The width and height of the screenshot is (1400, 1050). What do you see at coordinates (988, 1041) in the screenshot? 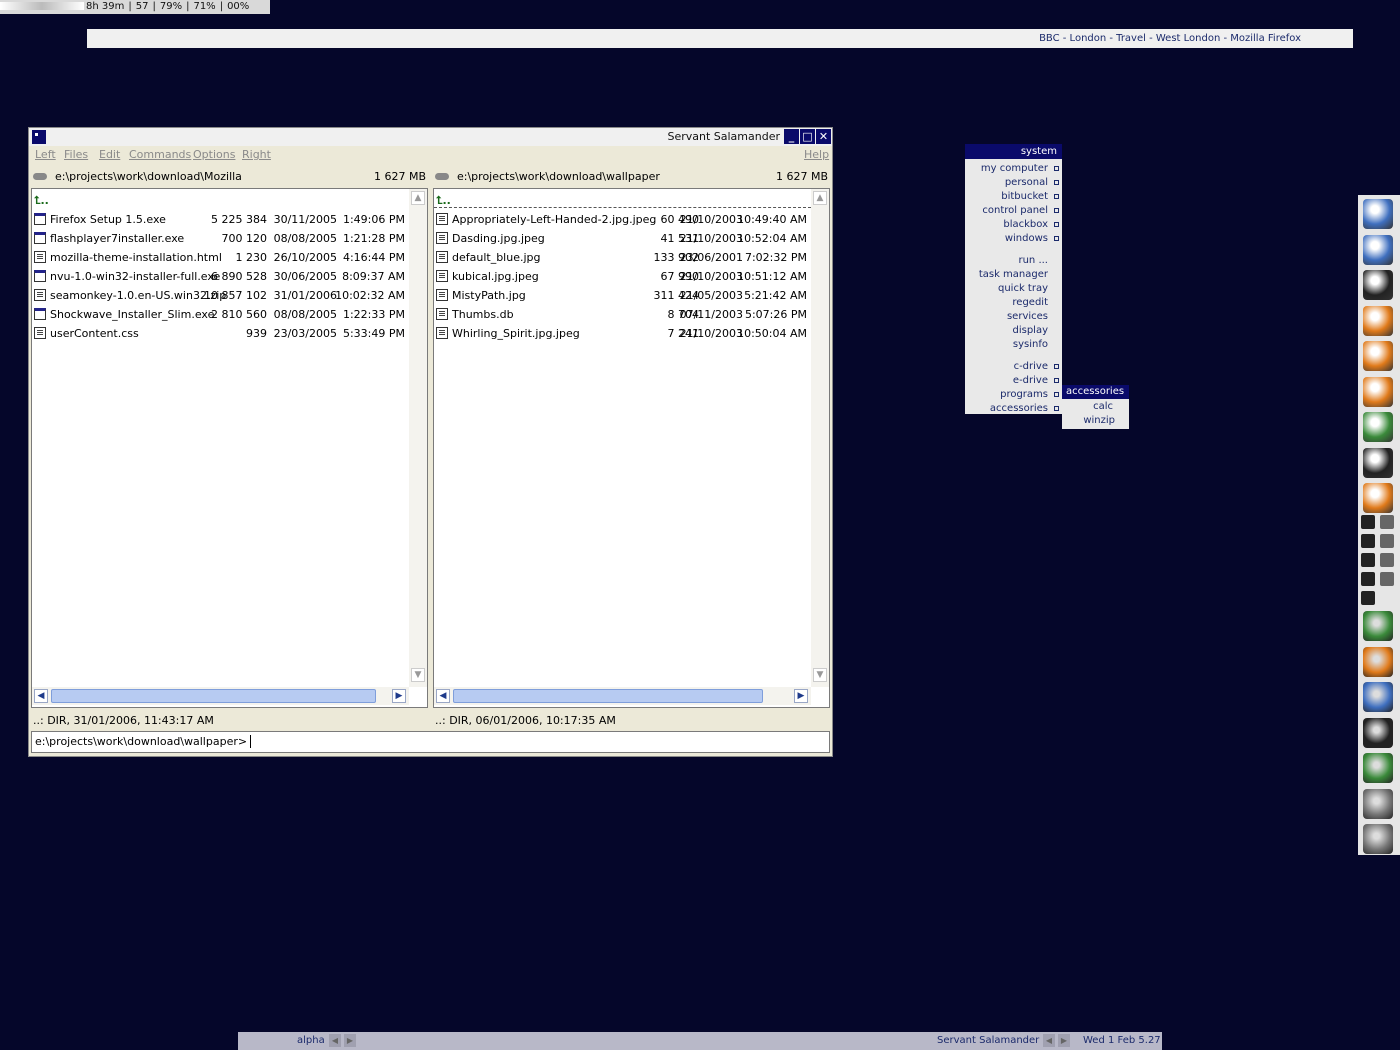
I see `active-task: Servant Salamander` at bounding box center [988, 1041].